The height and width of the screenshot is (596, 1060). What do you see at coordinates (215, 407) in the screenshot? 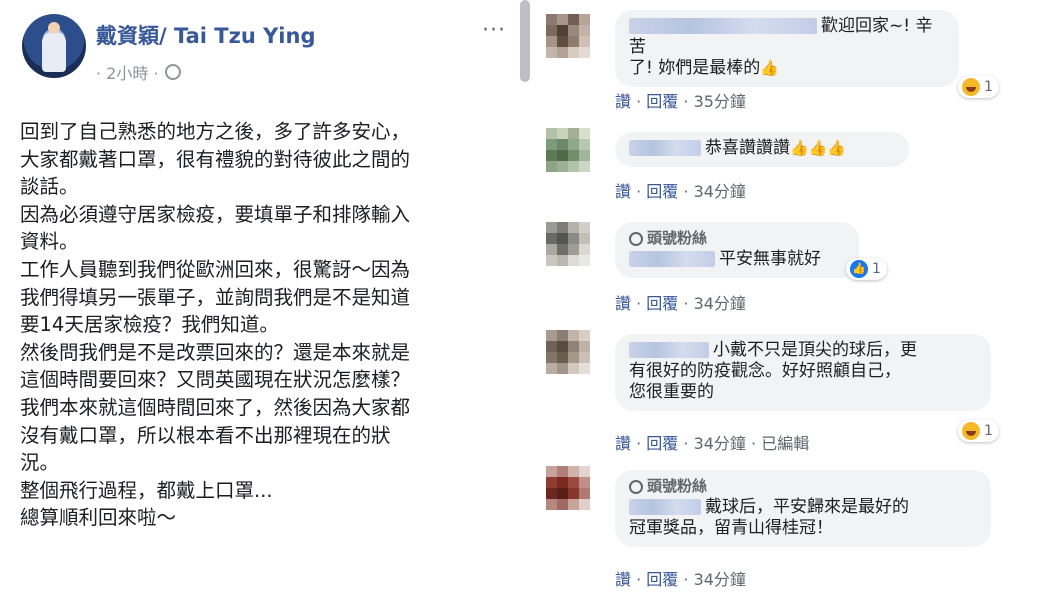
I see `post-line: 我們本來就這個時間回來了，然後因為大家都` at bounding box center [215, 407].